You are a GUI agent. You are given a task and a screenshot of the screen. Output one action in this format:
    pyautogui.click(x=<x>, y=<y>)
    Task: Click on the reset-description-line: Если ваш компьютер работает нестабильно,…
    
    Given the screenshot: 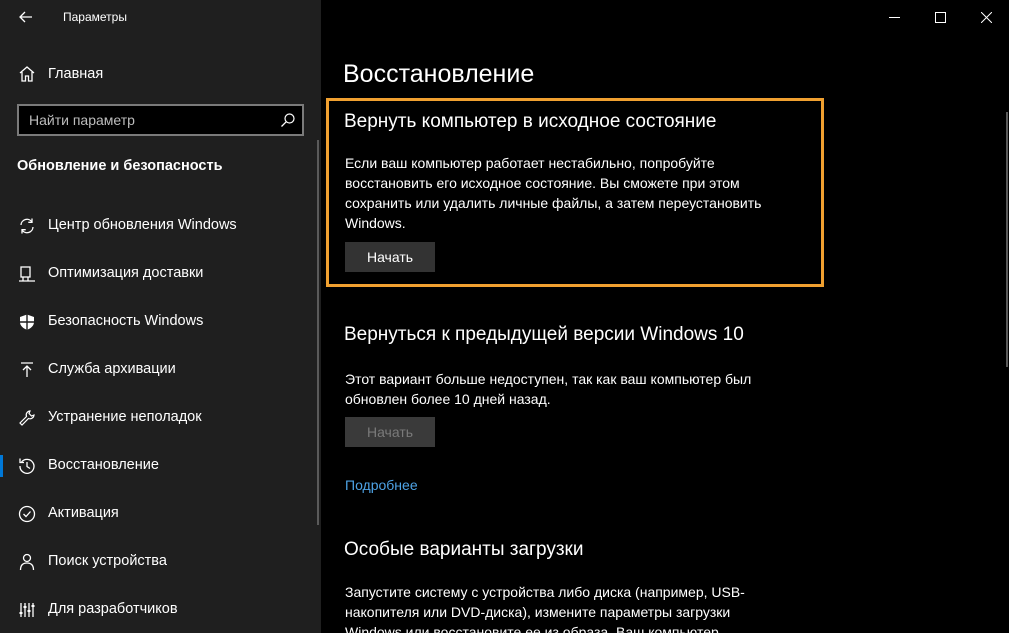 What is the action you would take?
    pyautogui.click(x=530, y=163)
    